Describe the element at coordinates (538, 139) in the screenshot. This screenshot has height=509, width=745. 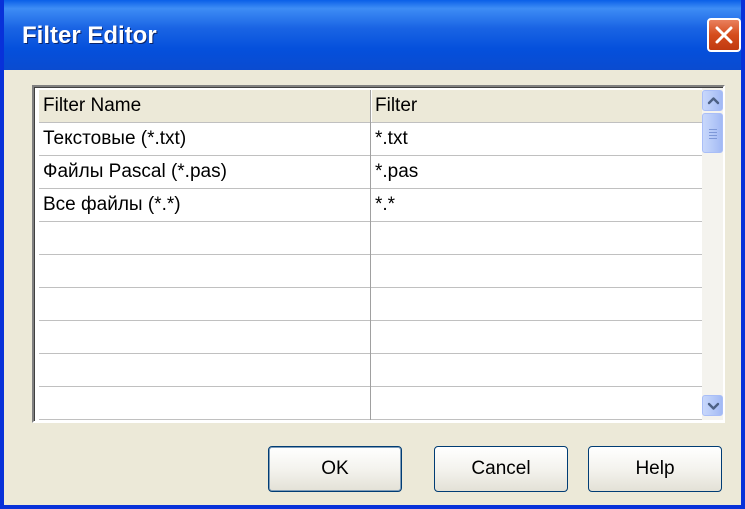
I see `filter-mask-cell: *.txt` at that location.